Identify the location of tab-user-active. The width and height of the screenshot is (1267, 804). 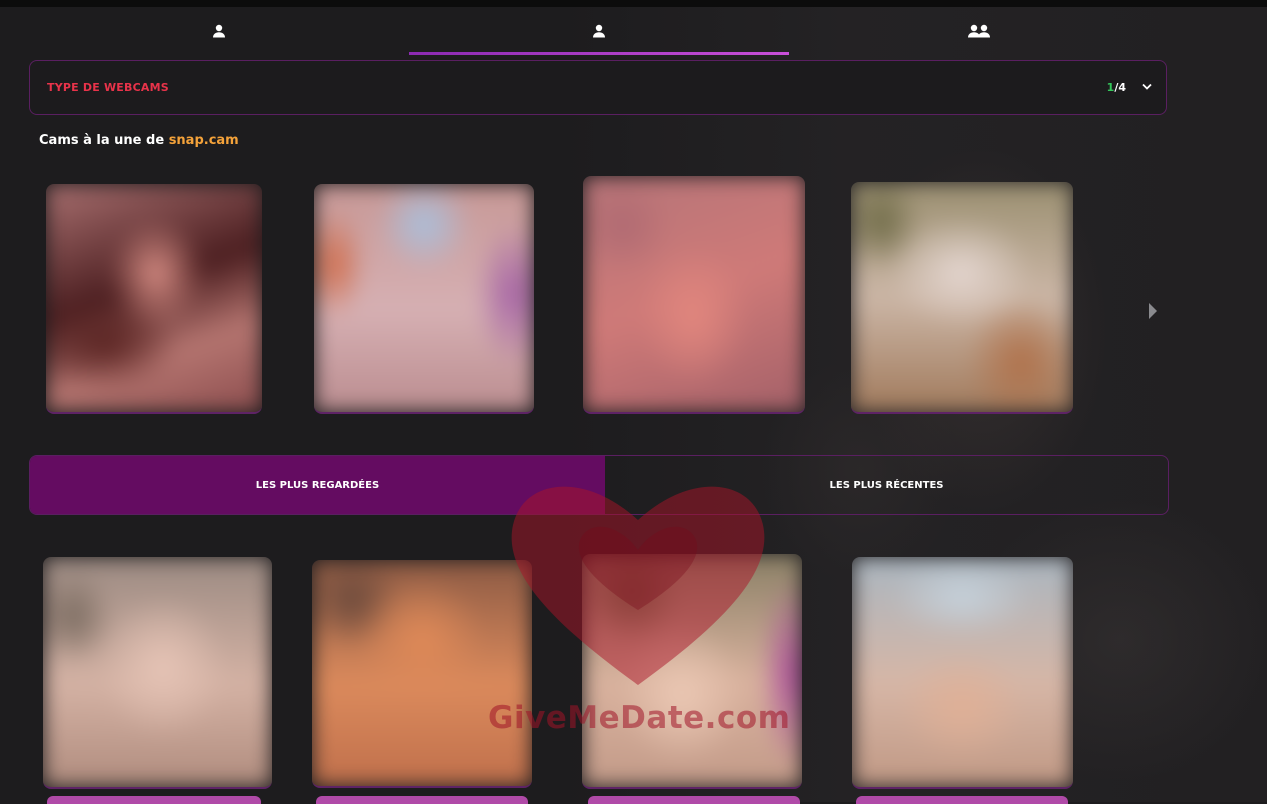
(599, 31).